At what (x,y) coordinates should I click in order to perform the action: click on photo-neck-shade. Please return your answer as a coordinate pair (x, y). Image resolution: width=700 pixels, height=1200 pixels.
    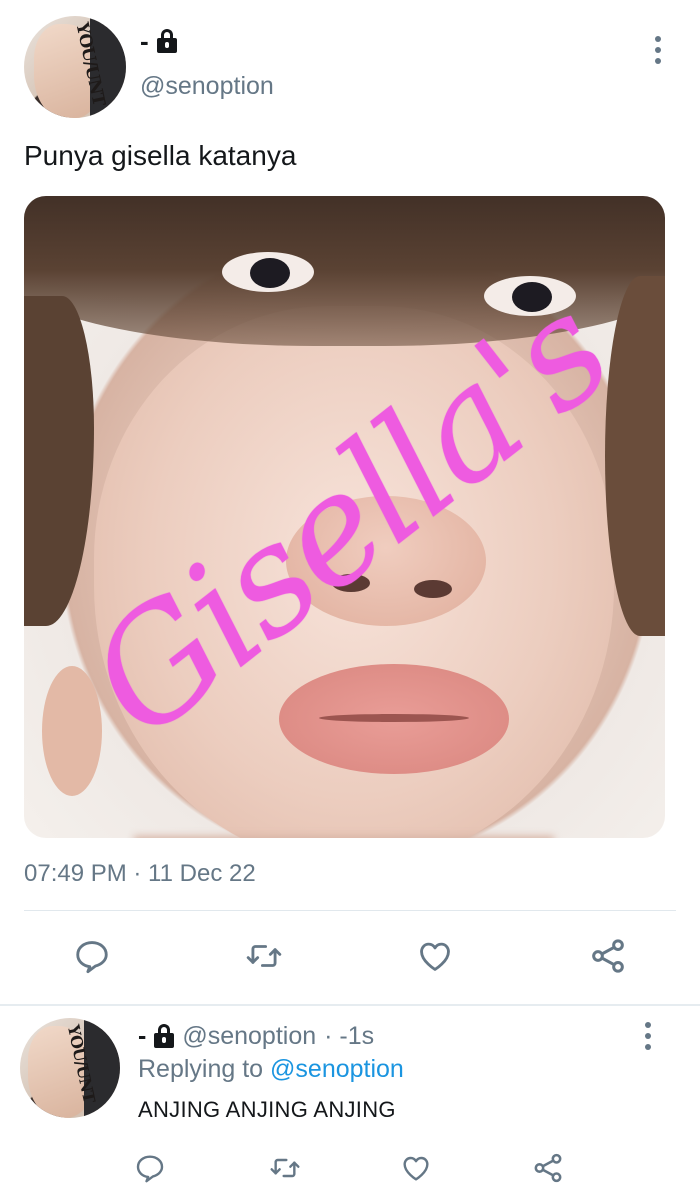
    Looking at the image, I should click on (344, 837).